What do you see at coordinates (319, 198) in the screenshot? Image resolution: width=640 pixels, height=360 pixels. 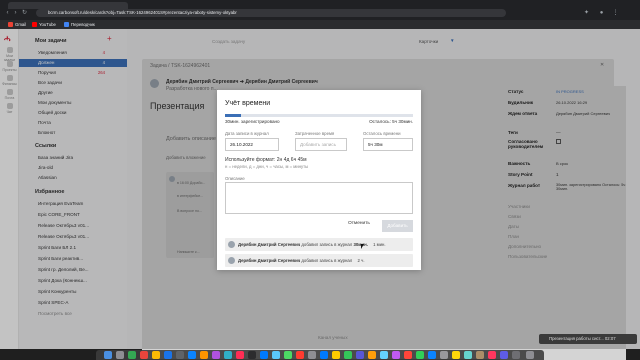 I see `description-field` at bounding box center [319, 198].